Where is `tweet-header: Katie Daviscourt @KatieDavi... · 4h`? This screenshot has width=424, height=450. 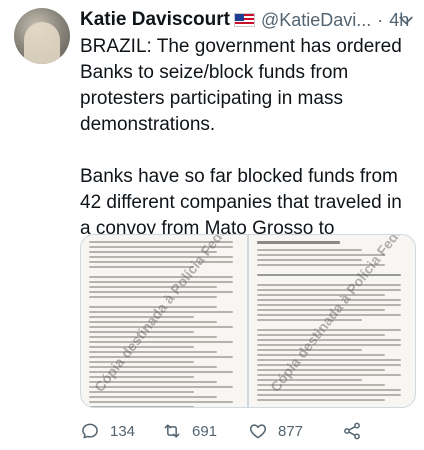 tweet-header: Katie Daviscourt @KatieDavi... · 4h is located at coordinates (248, 20).